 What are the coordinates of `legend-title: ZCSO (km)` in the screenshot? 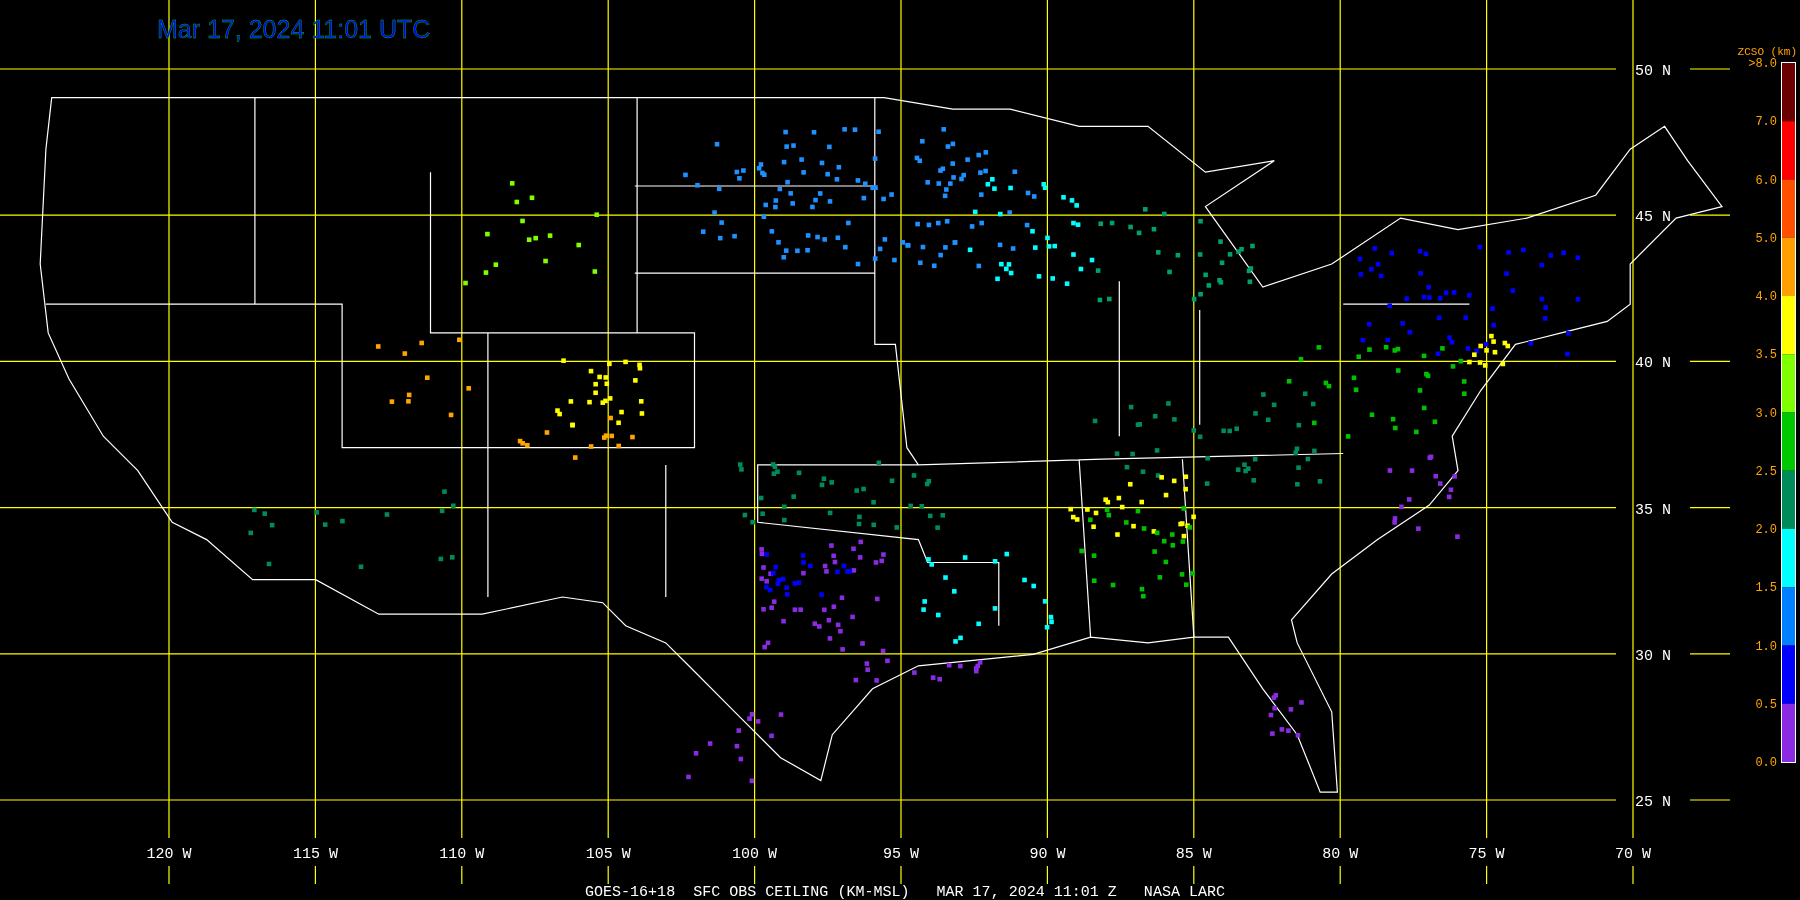 It's located at (1767, 52).